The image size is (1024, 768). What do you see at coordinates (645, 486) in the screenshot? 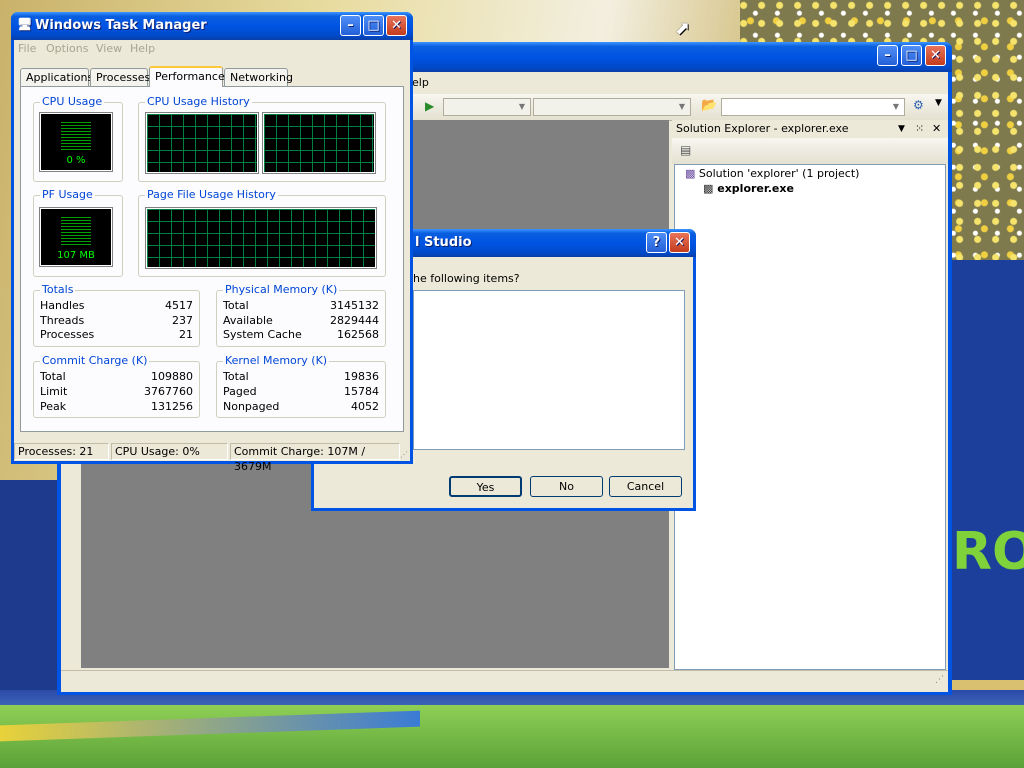
I see `cancel-button: Cancel` at bounding box center [645, 486].